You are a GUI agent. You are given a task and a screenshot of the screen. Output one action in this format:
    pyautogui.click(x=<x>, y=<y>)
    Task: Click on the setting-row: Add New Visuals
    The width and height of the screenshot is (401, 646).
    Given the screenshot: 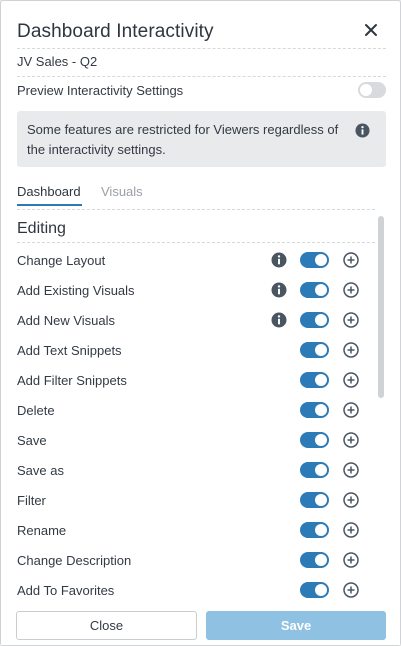 What is the action you would take?
    pyautogui.click(x=192, y=320)
    